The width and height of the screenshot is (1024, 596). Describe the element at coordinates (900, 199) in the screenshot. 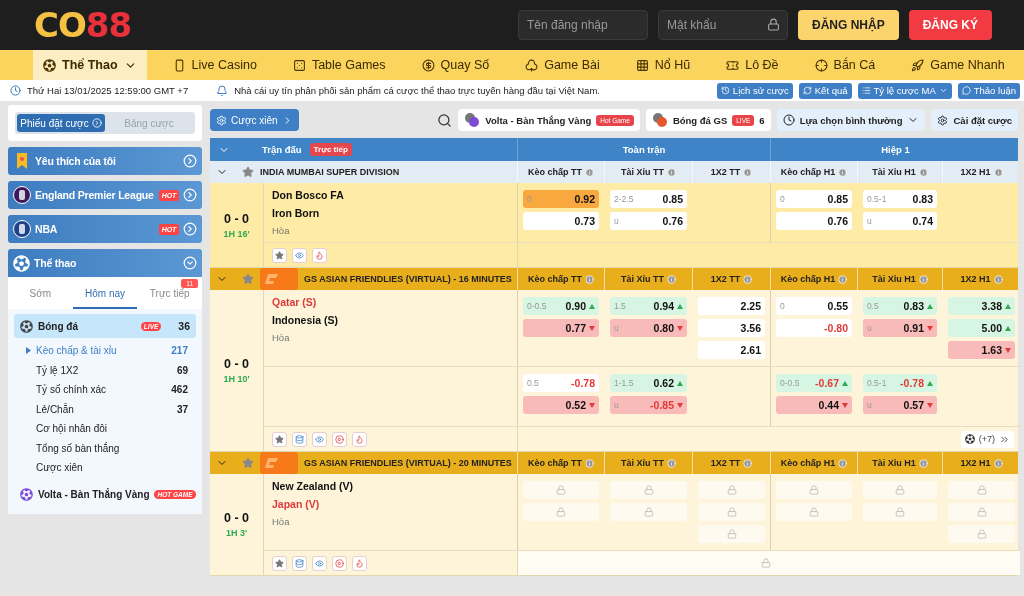

I see `odds-button: 0.5-1 0.83` at that location.